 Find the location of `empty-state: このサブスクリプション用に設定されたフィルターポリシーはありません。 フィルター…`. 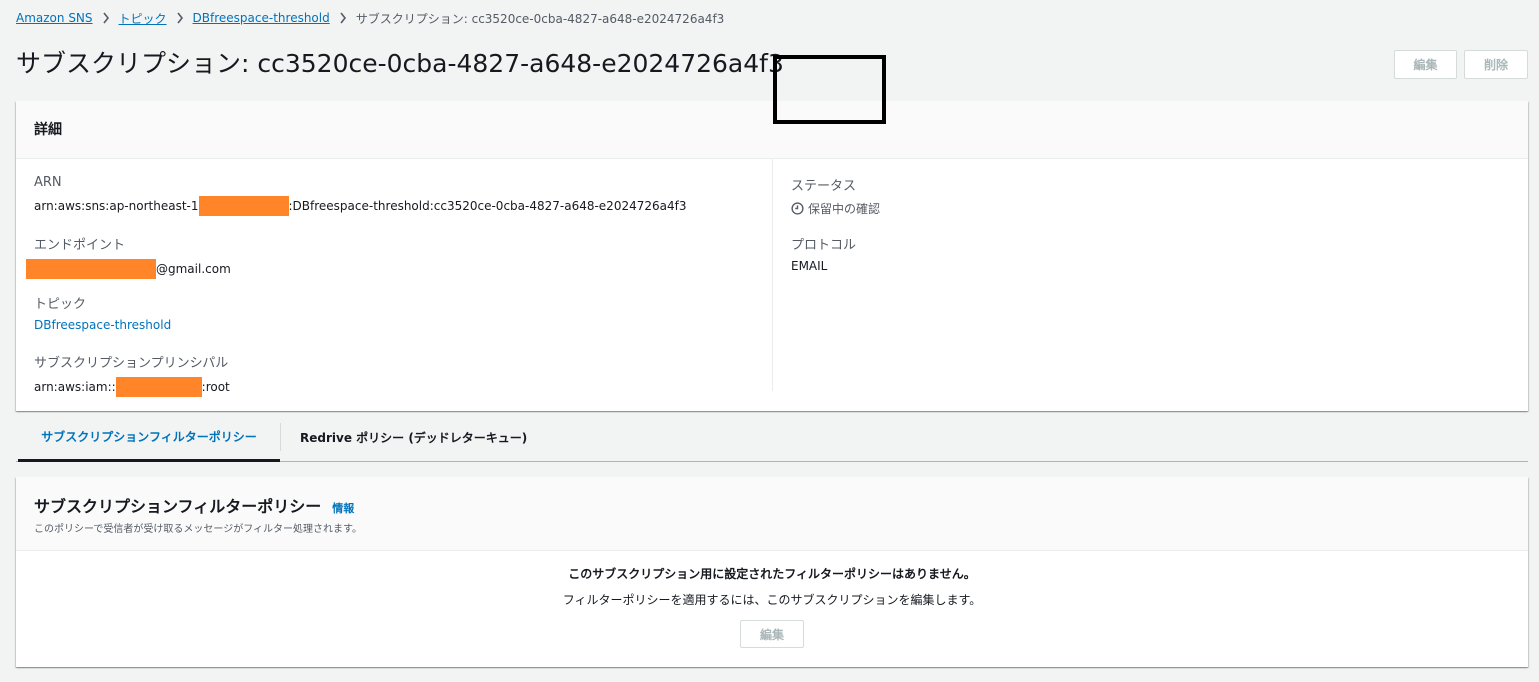

empty-state: このサブスクリプション用に設定されたフィルターポリシーはありません。 フィルター… is located at coordinates (772, 586).